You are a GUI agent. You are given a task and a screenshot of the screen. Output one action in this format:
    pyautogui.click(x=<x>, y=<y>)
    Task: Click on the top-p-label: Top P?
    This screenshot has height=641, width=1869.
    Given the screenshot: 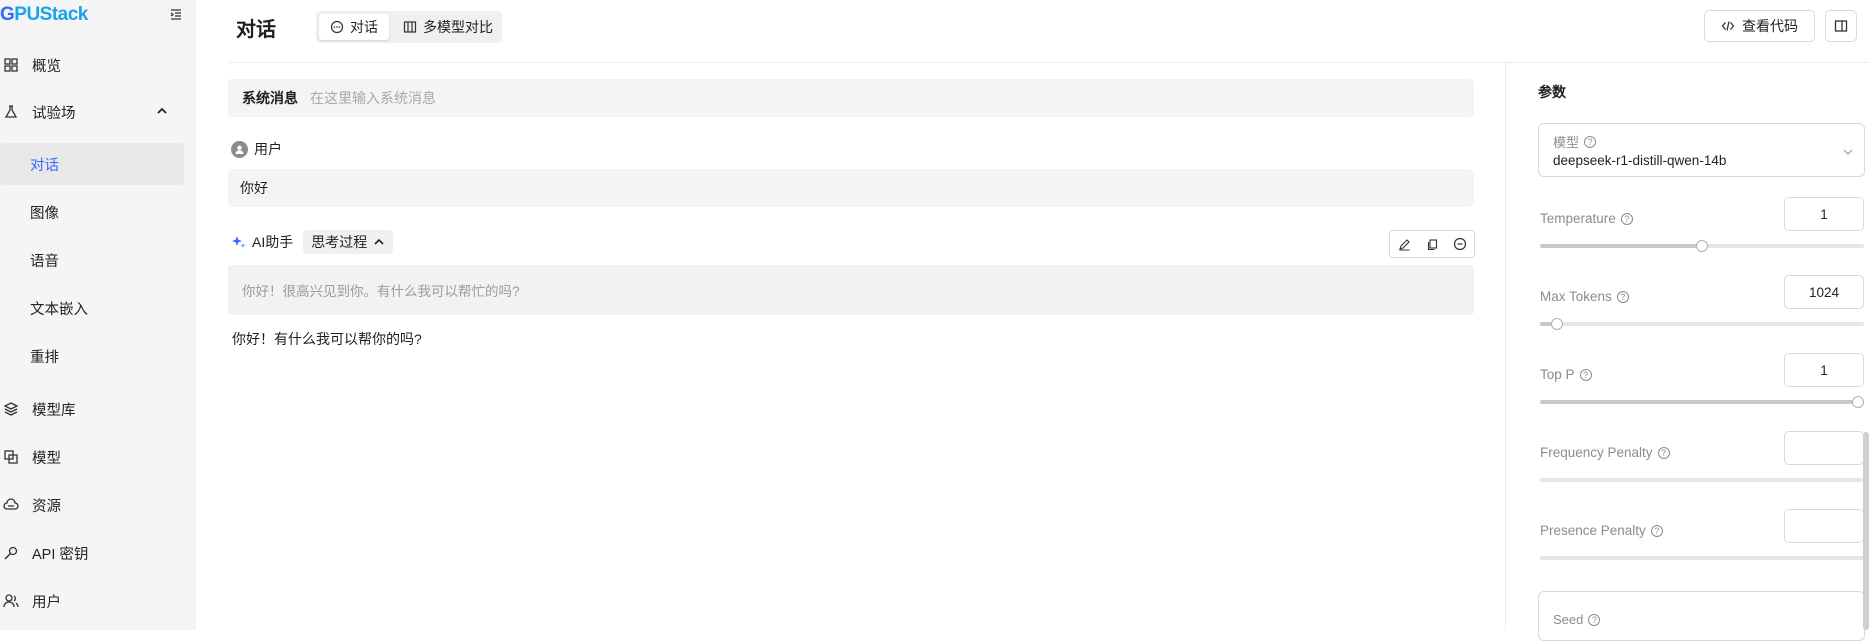 What is the action you would take?
    pyautogui.click(x=1566, y=374)
    